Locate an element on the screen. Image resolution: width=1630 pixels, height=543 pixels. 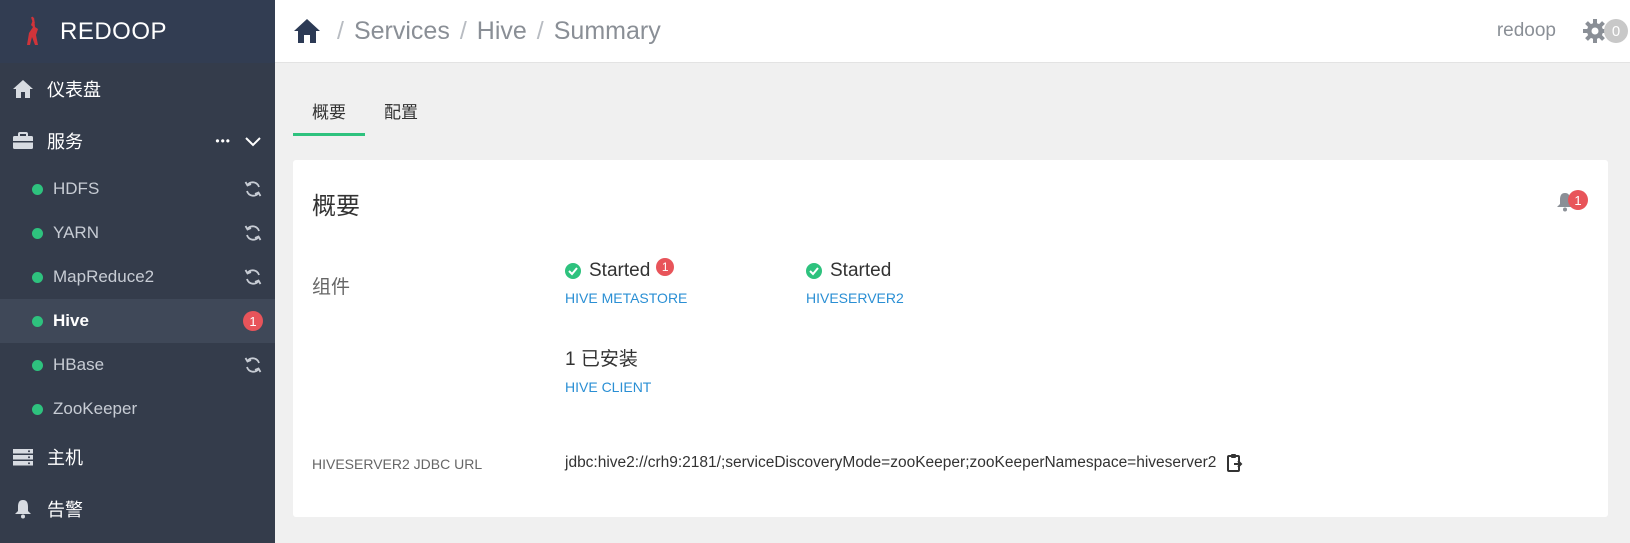
server-icon is located at coordinates (23, 457).